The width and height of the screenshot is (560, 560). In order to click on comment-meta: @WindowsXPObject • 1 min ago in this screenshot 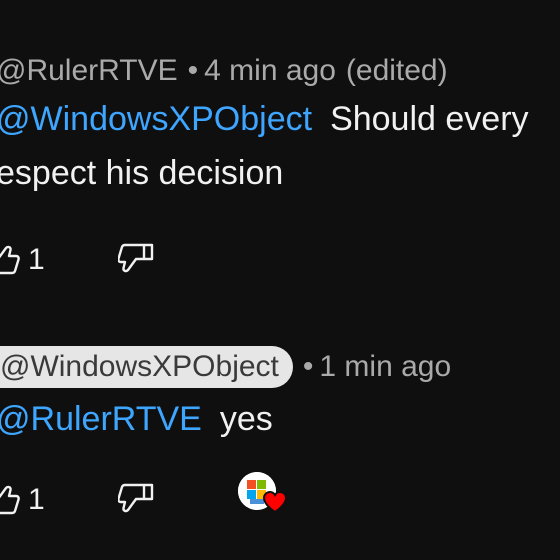, I will do `click(280, 367)`.